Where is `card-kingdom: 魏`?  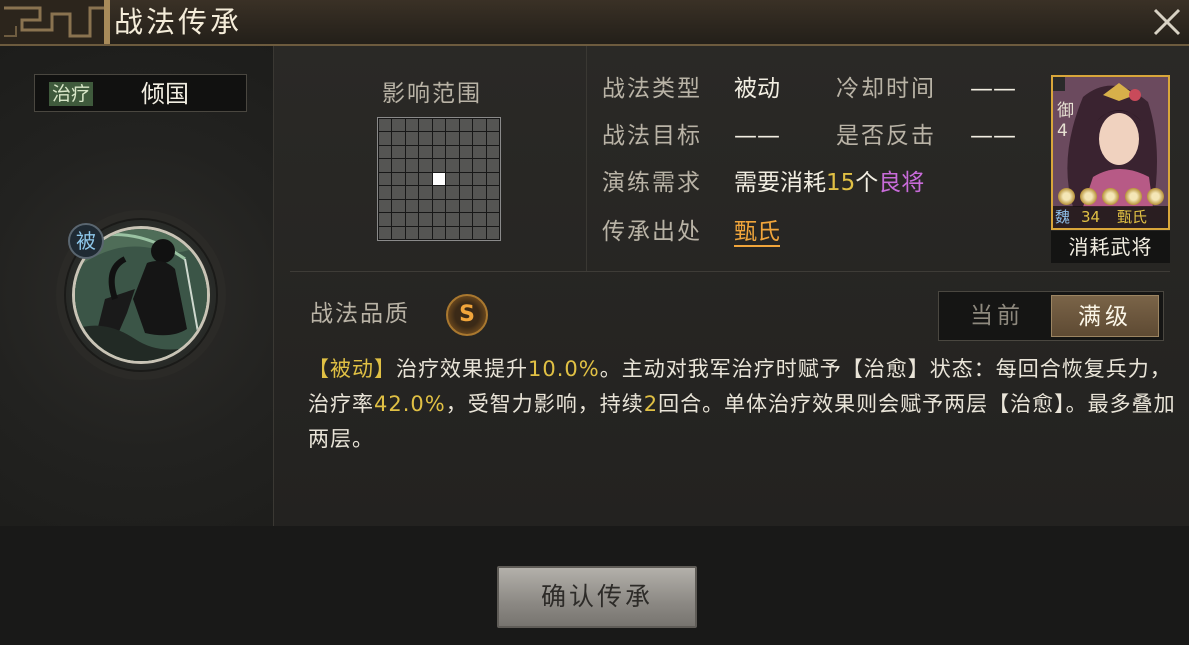 card-kingdom: 魏 is located at coordinates (1063, 217).